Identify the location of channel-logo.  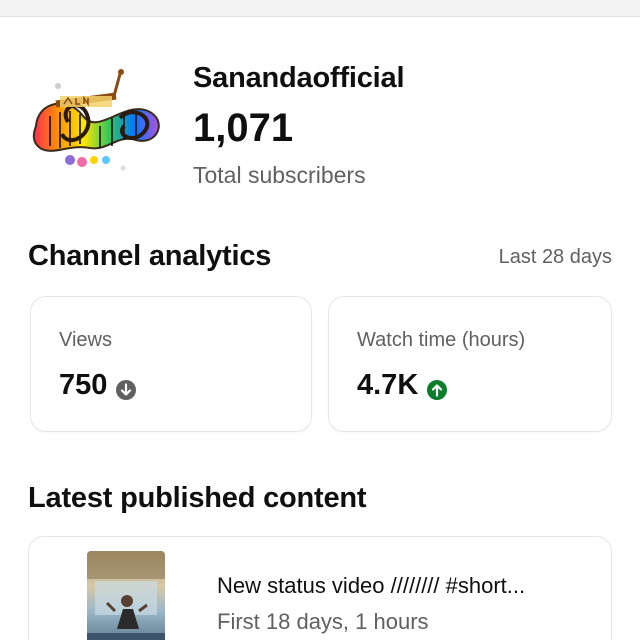
(98, 121).